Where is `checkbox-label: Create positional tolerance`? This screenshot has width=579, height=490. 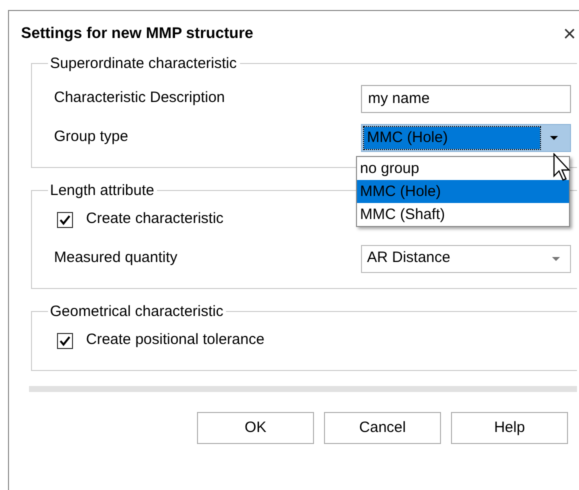 checkbox-label: Create positional tolerance is located at coordinates (175, 340).